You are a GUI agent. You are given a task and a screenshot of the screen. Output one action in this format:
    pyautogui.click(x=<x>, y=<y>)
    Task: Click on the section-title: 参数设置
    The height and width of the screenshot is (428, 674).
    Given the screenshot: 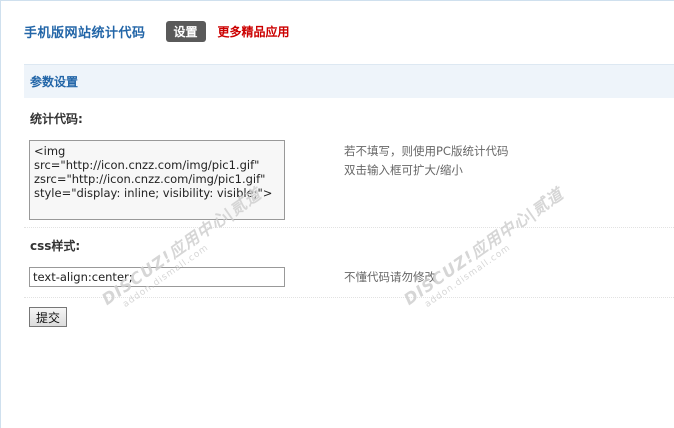 What is the action you would take?
    pyautogui.click(x=54, y=82)
    